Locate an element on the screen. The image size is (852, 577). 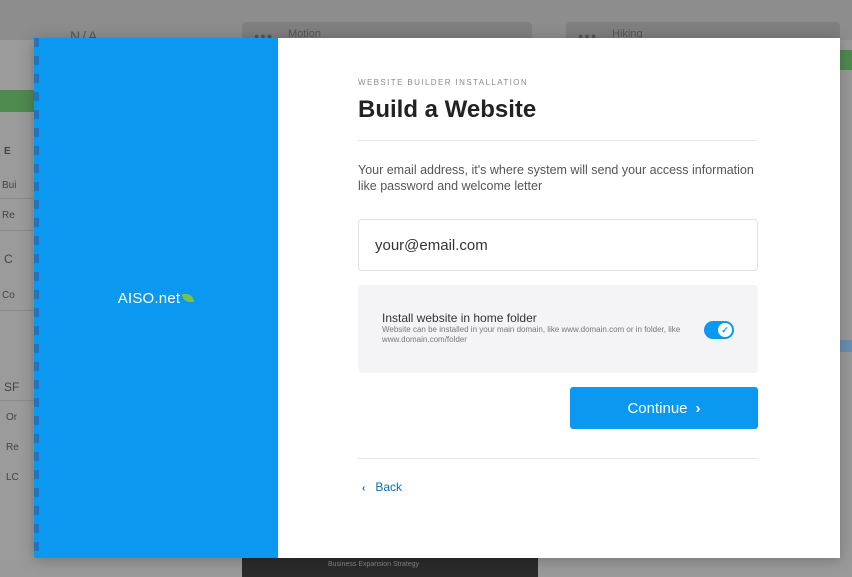
background-green-bar is located at coordinates (17, 101).